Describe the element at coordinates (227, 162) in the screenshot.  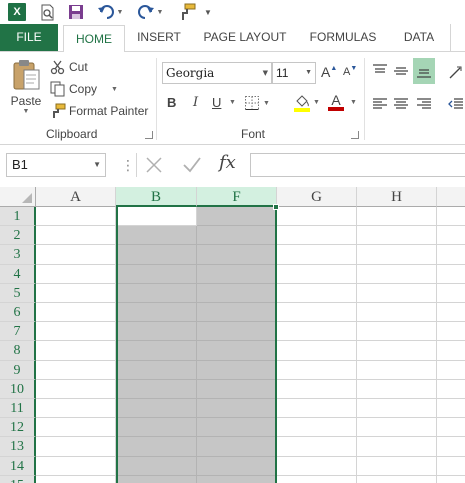
I see `insert-function-button: fx` at that location.